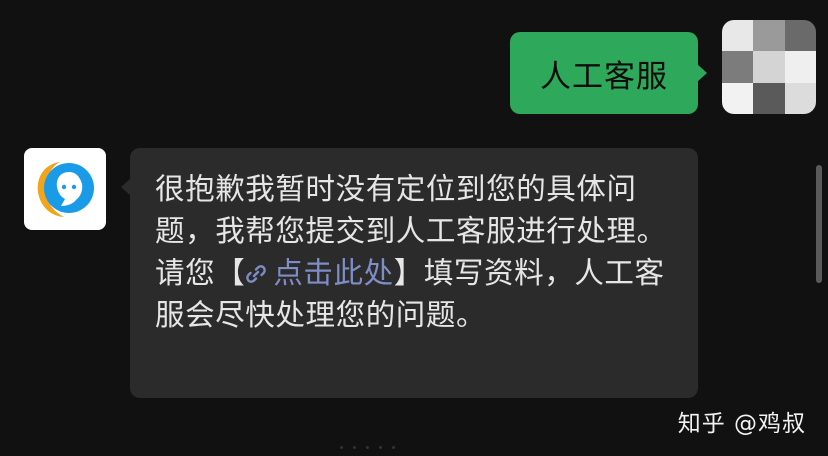 This screenshot has width=828, height=456. What do you see at coordinates (741, 424) in the screenshot?
I see `watermark: 知乎 @鸡叔` at bounding box center [741, 424].